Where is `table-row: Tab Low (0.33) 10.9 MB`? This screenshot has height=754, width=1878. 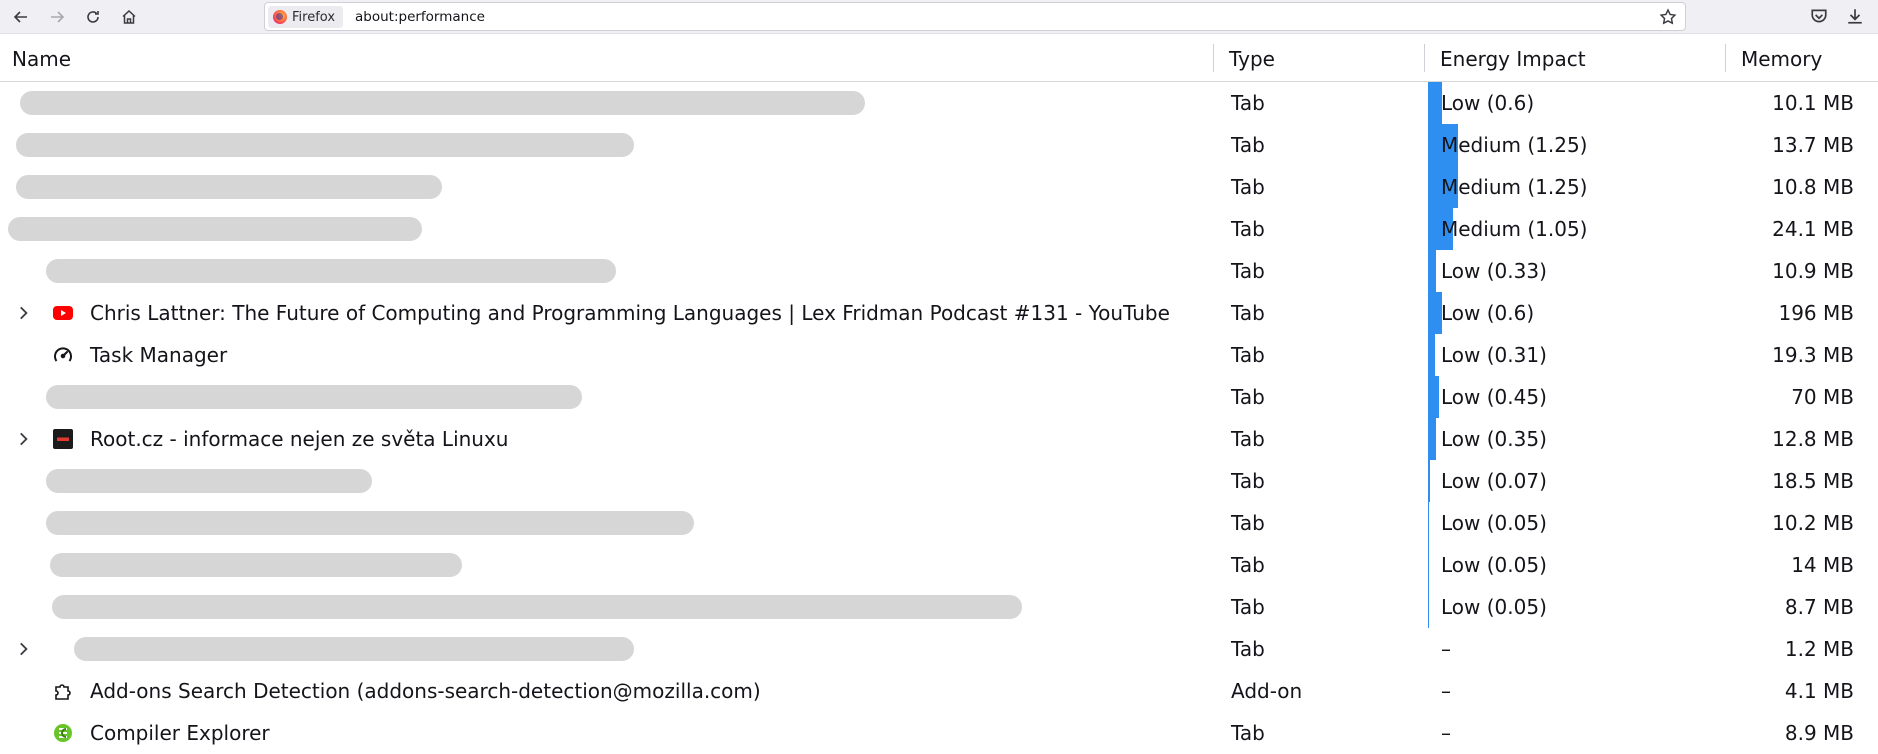 table-row: Tab Low (0.33) 10.9 MB is located at coordinates (939, 271).